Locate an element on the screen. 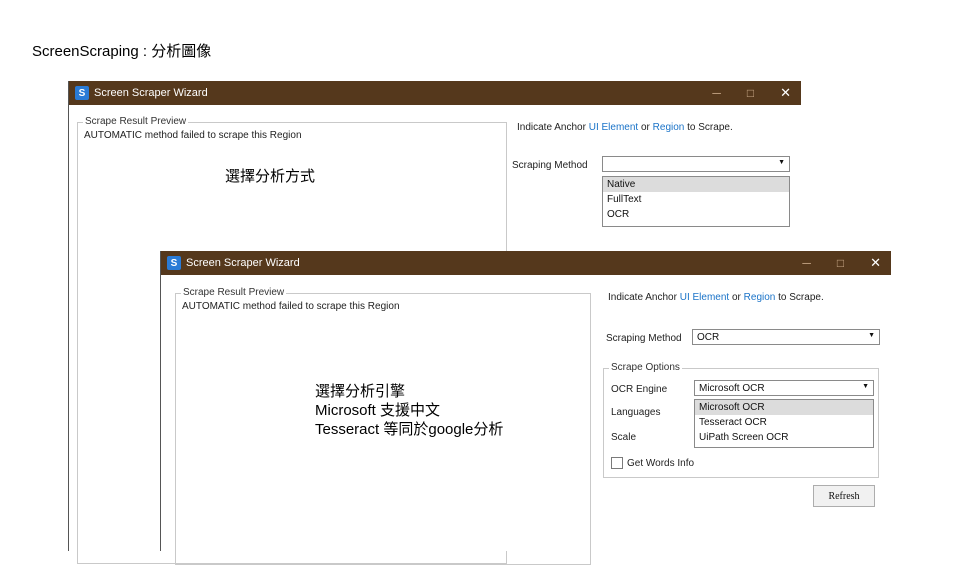 Image resolution: width=960 pixels, height=565 pixels. refresh-button: Refresh is located at coordinates (844, 496).